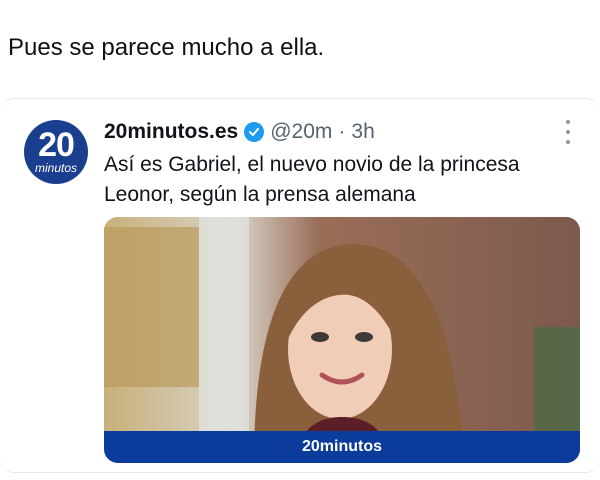  I want to click on user-handle: @20m, so click(301, 132).